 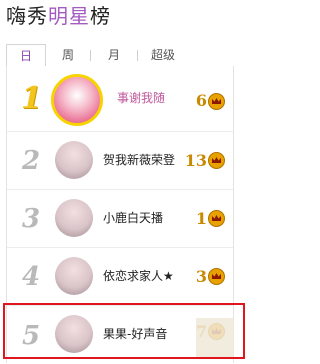 I want to click on rank-number: 4, so click(x=31, y=277).